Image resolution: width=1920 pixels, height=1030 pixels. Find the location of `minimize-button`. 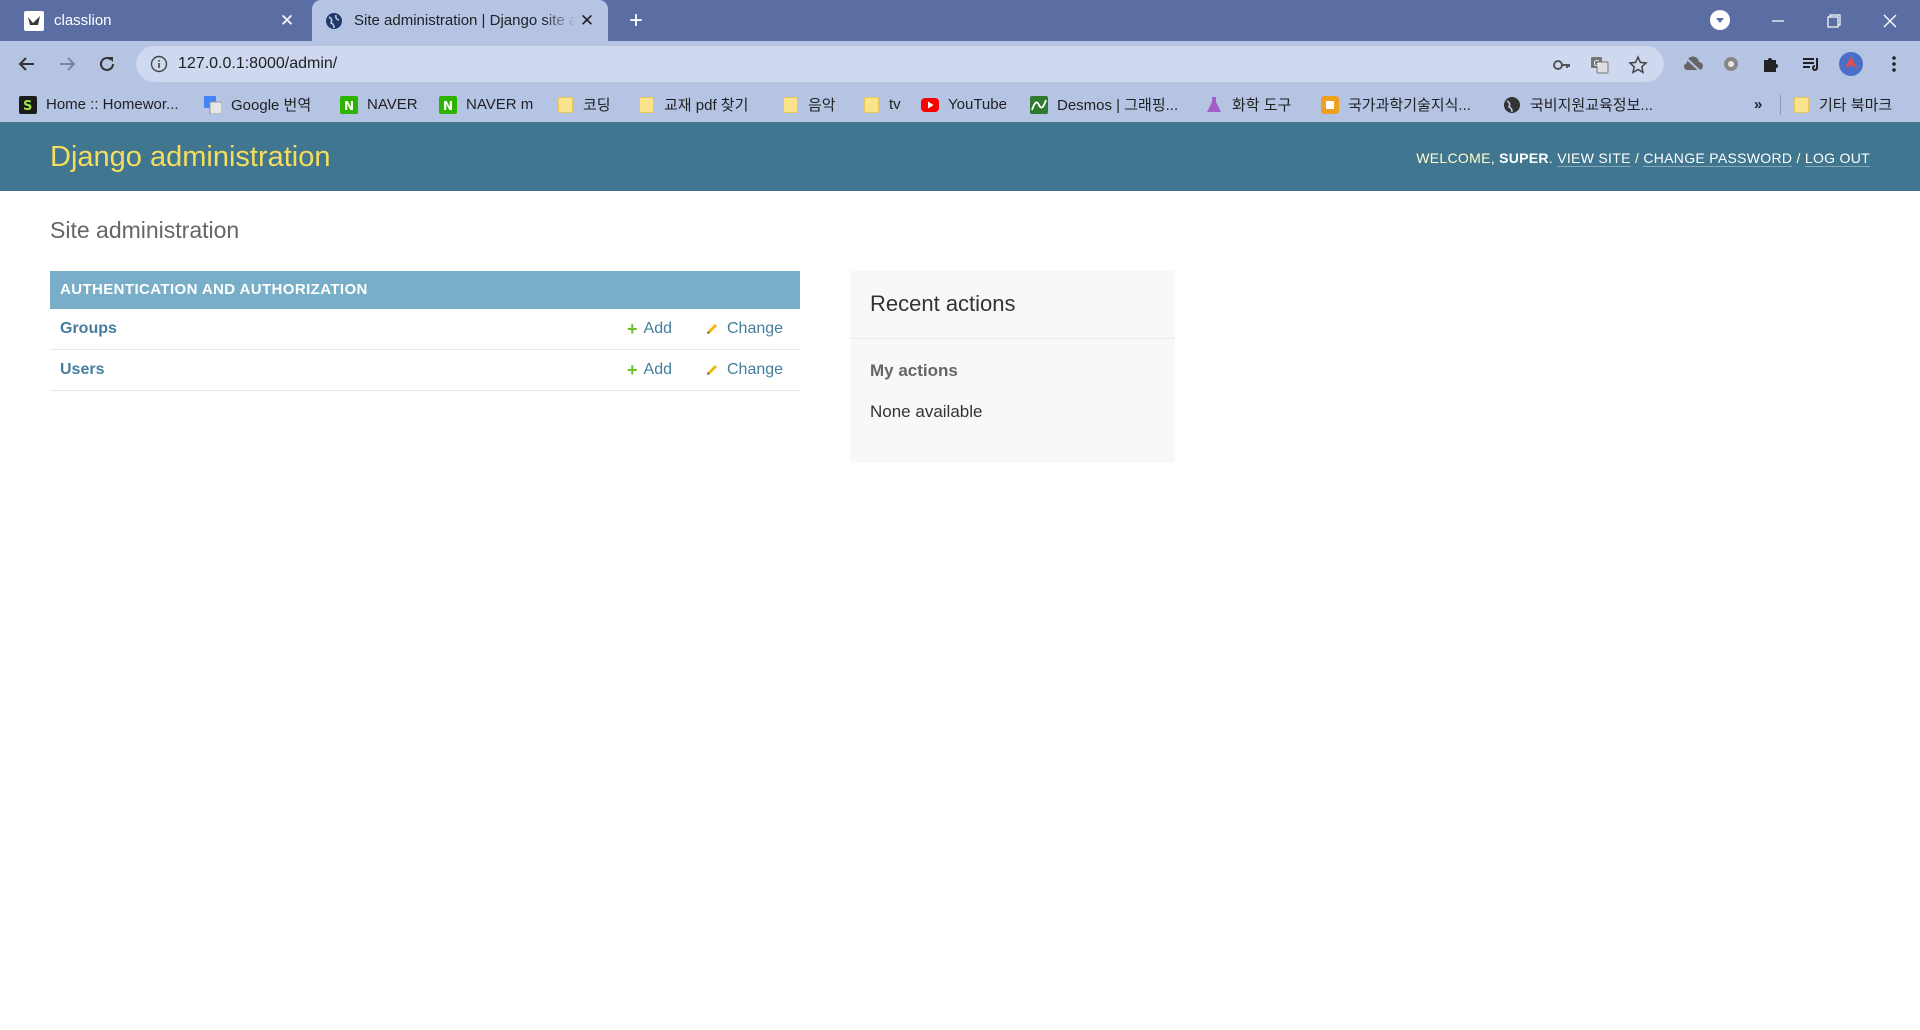

minimize-button is located at coordinates (1778, 20).